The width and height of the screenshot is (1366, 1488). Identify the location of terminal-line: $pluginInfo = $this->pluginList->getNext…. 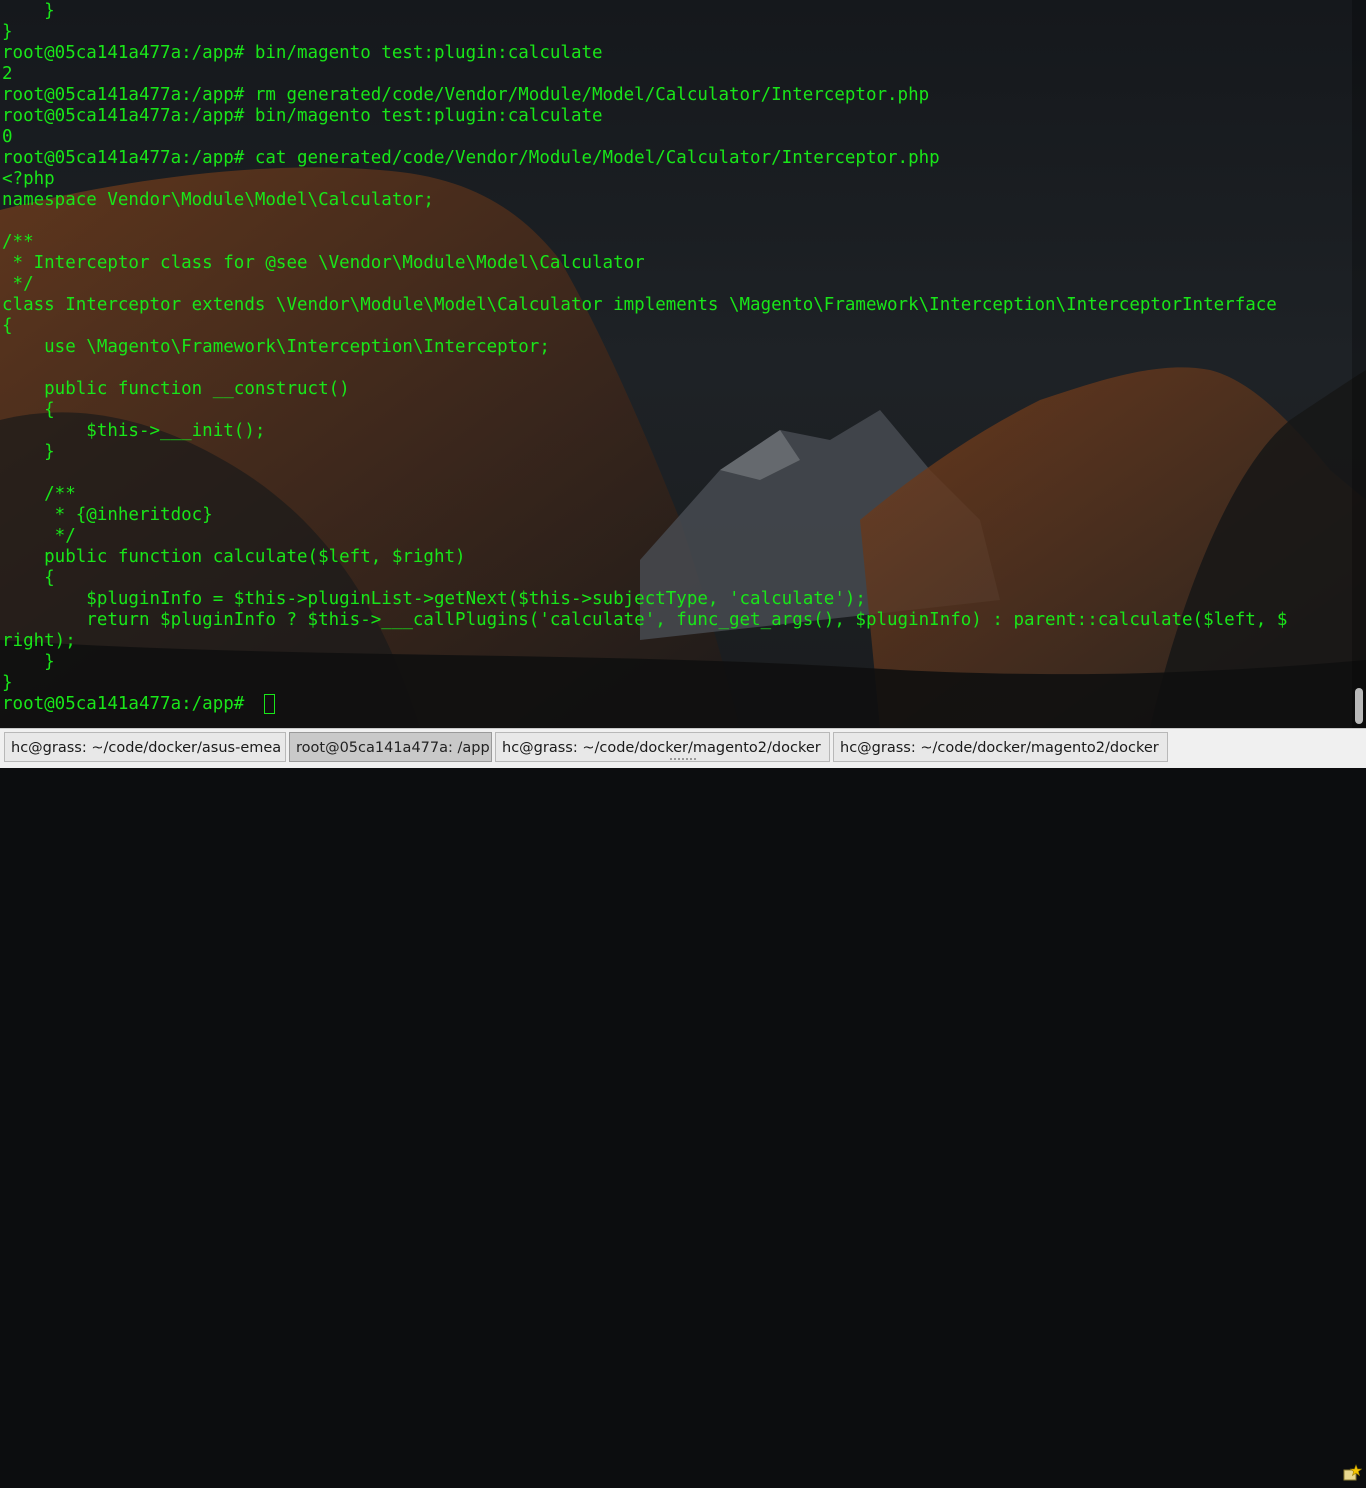
(434, 599).